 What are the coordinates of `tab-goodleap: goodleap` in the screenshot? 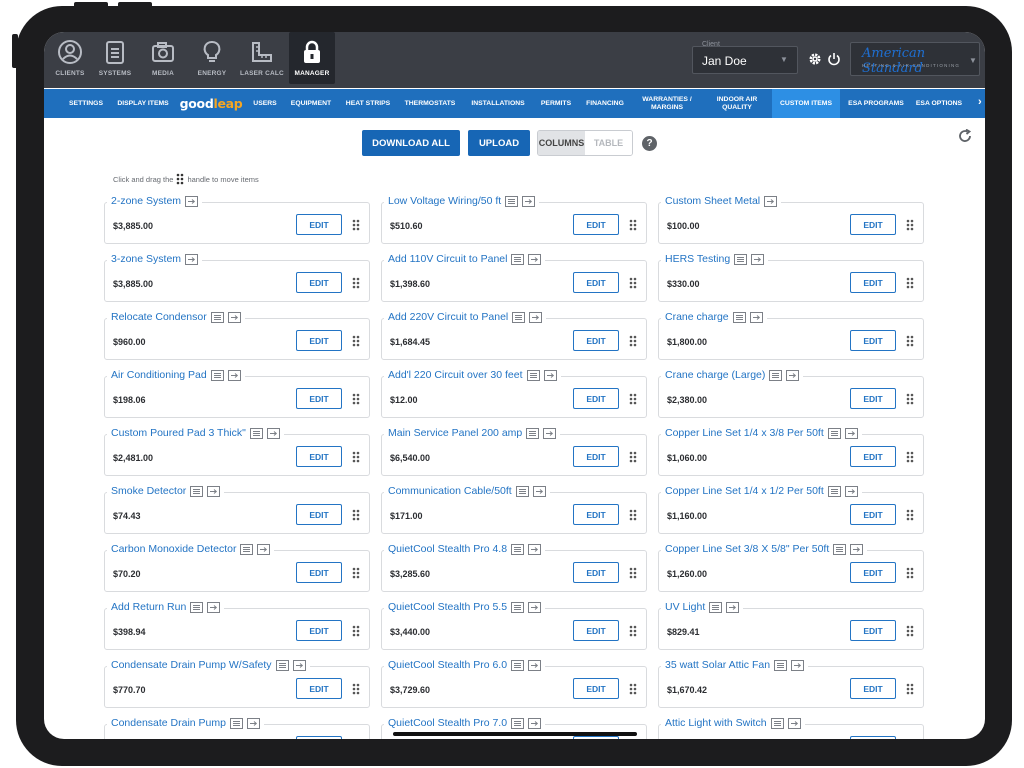 It's located at (211, 103).